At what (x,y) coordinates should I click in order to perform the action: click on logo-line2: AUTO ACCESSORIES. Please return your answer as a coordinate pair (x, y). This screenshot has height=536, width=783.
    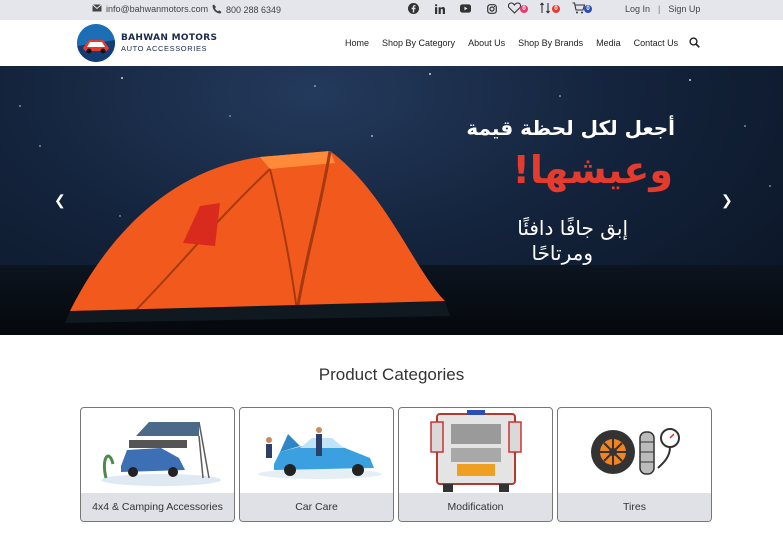
    Looking at the image, I should click on (164, 48).